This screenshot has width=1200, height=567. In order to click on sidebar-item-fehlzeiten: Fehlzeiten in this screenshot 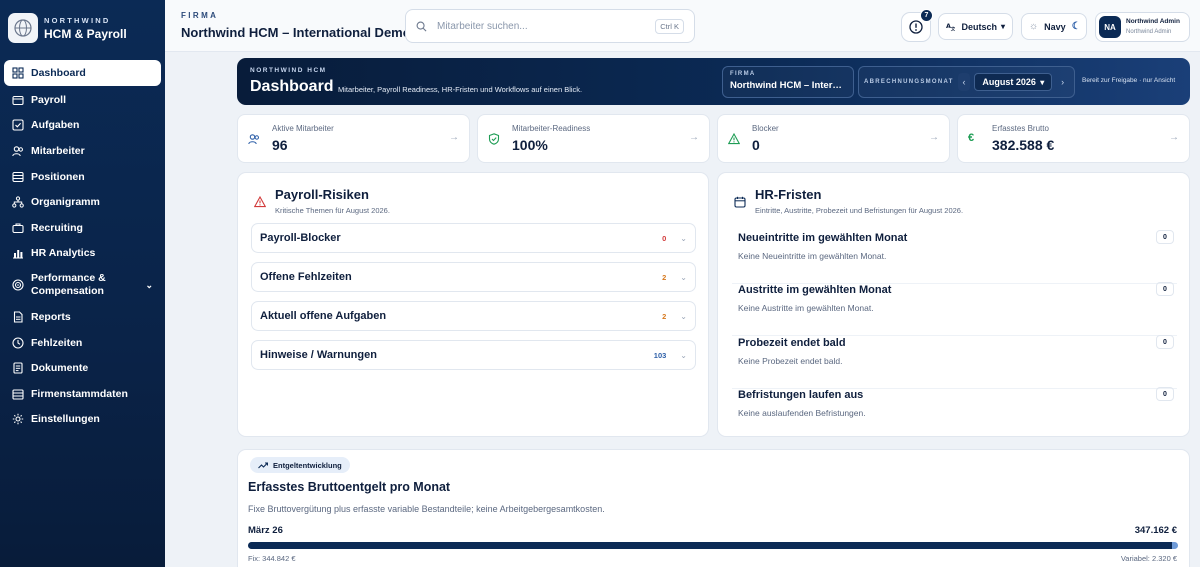, I will do `click(82, 343)`.